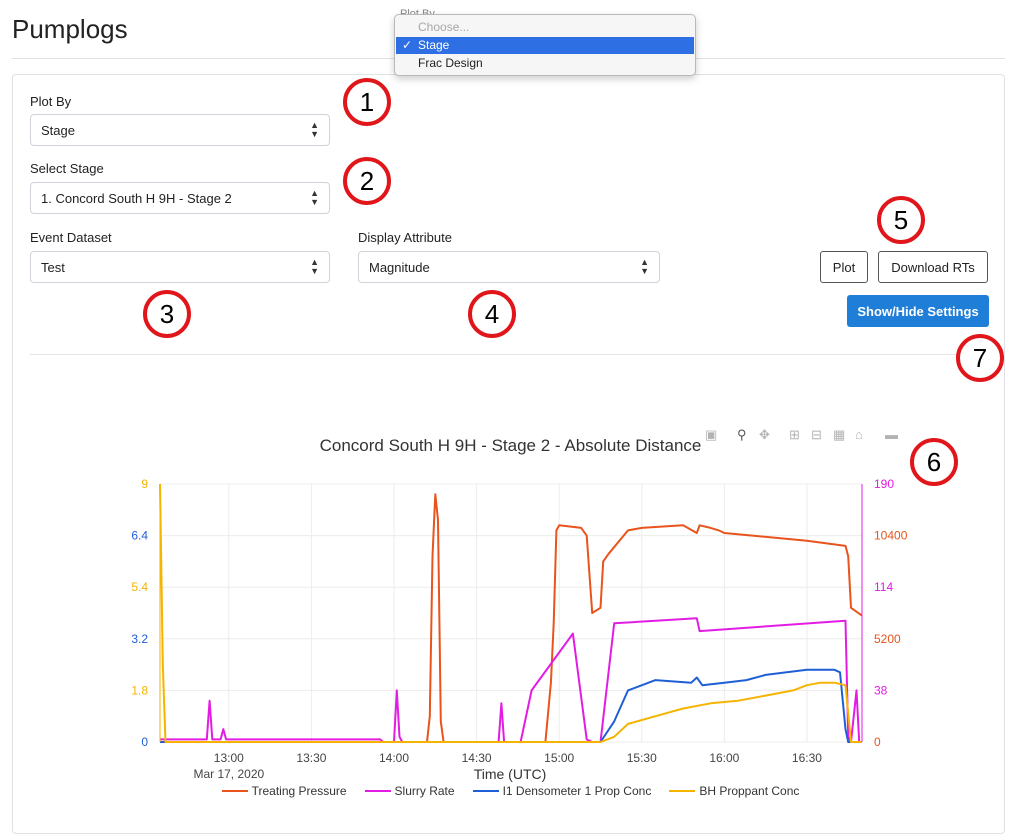  Describe the element at coordinates (642, 758) in the screenshot. I see `x-tick-label: 15:30` at that location.